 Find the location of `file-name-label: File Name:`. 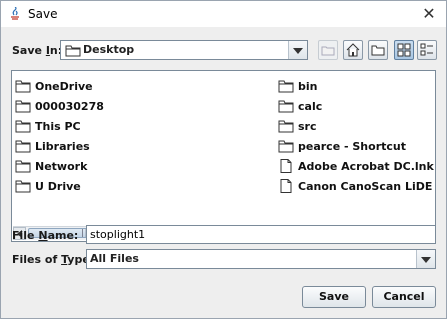

file-name-label: File Name: is located at coordinates (45, 235).